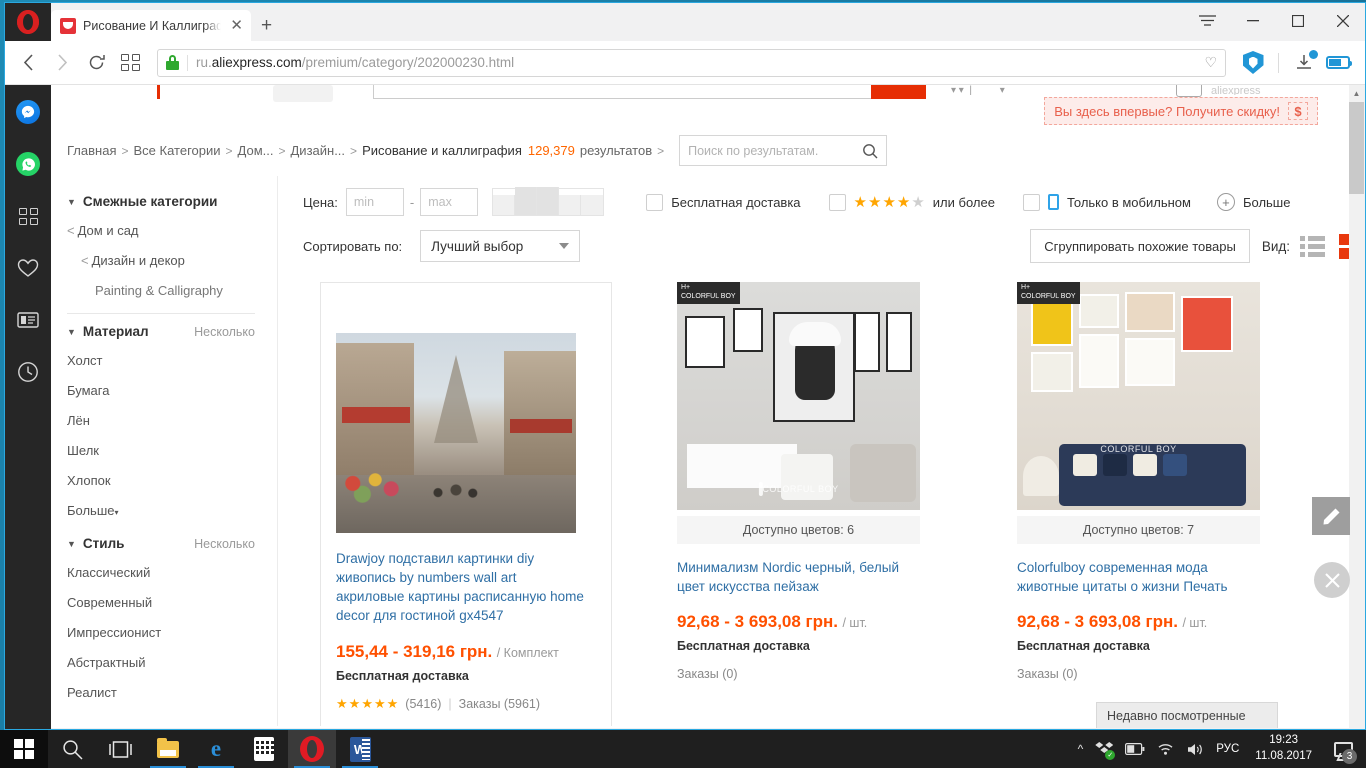 The image size is (1366, 768). Describe the element at coordinates (172, 602) in the screenshot. I see `filter-style-modern: Современный` at that location.